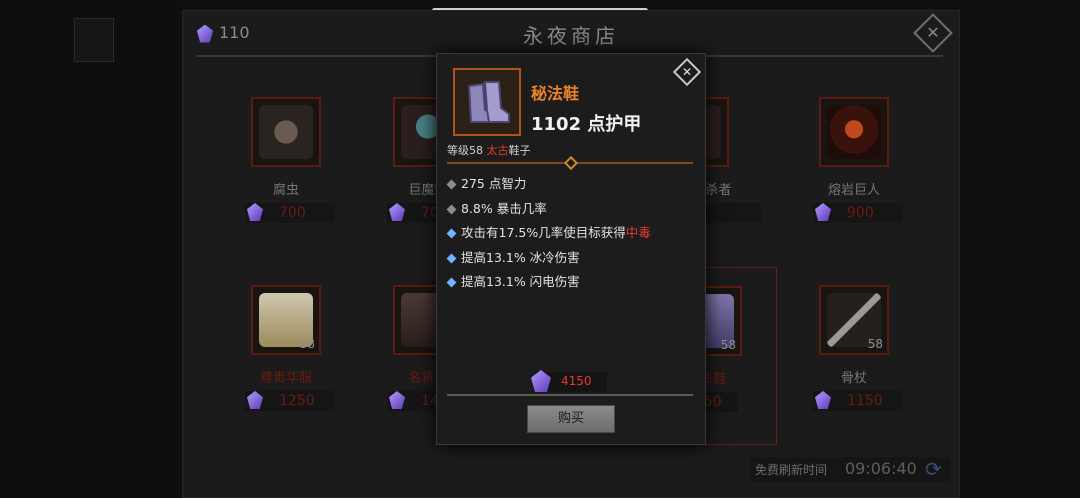 This screenshot has height=498, width=1080. Describe the element at coordinates (494, 183) in the screenshot. I see `stat-text: 275 点智力` at that location.